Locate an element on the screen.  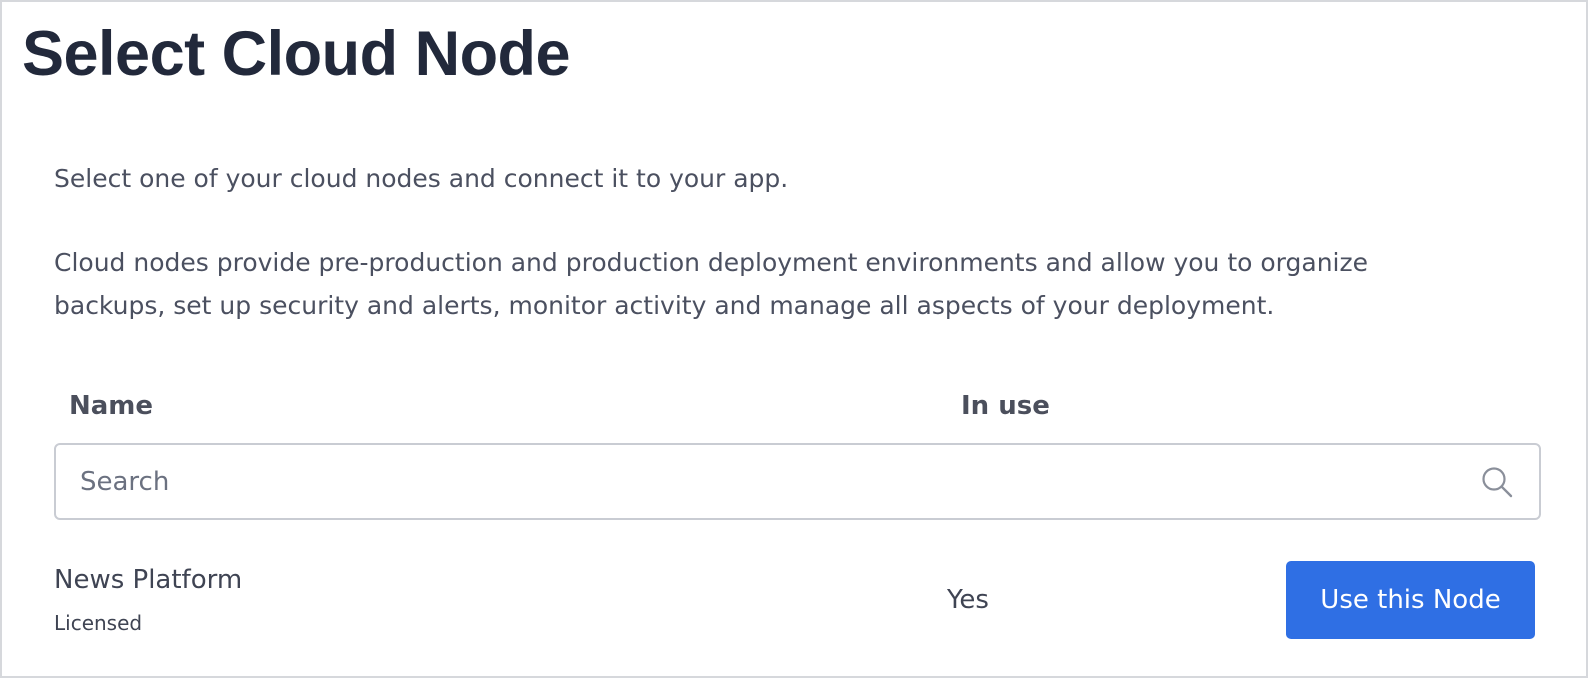
use-this-node-button: Use this Node is located at coordinates (1410, 600).